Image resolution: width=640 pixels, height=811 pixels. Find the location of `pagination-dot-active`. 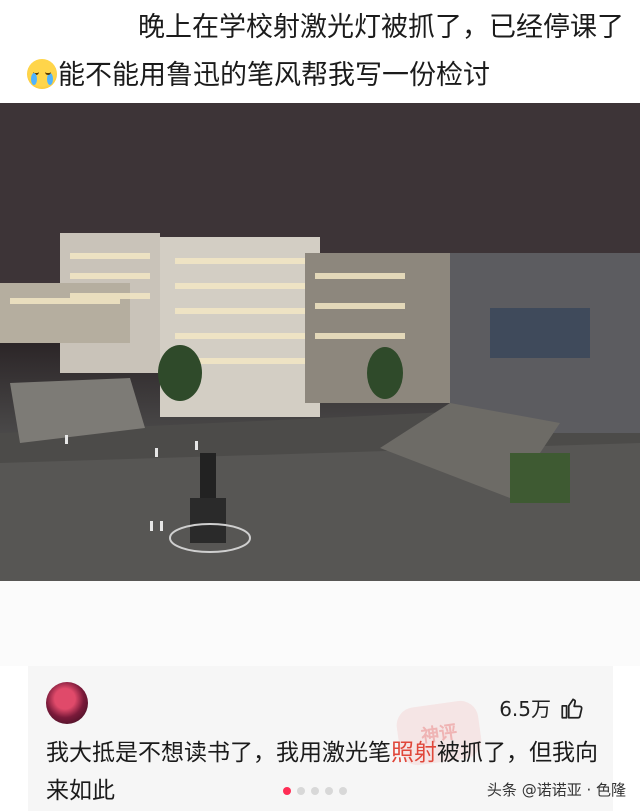

pagination-dot-active is located at coordinates (287, 791).